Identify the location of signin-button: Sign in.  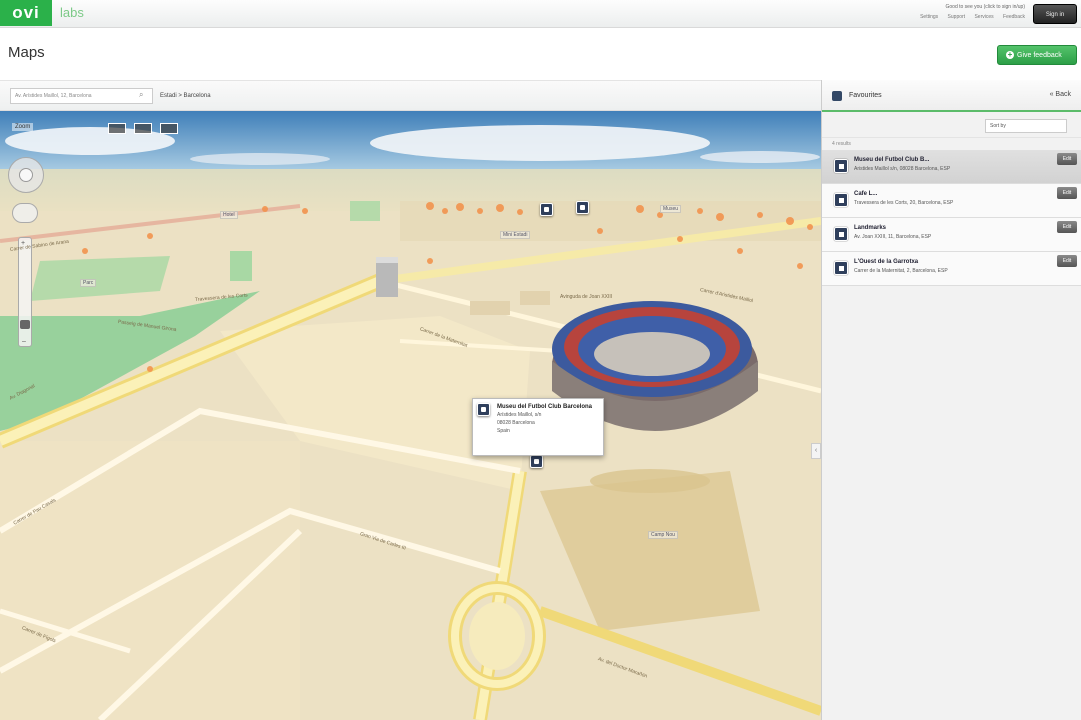
(1055, 14).